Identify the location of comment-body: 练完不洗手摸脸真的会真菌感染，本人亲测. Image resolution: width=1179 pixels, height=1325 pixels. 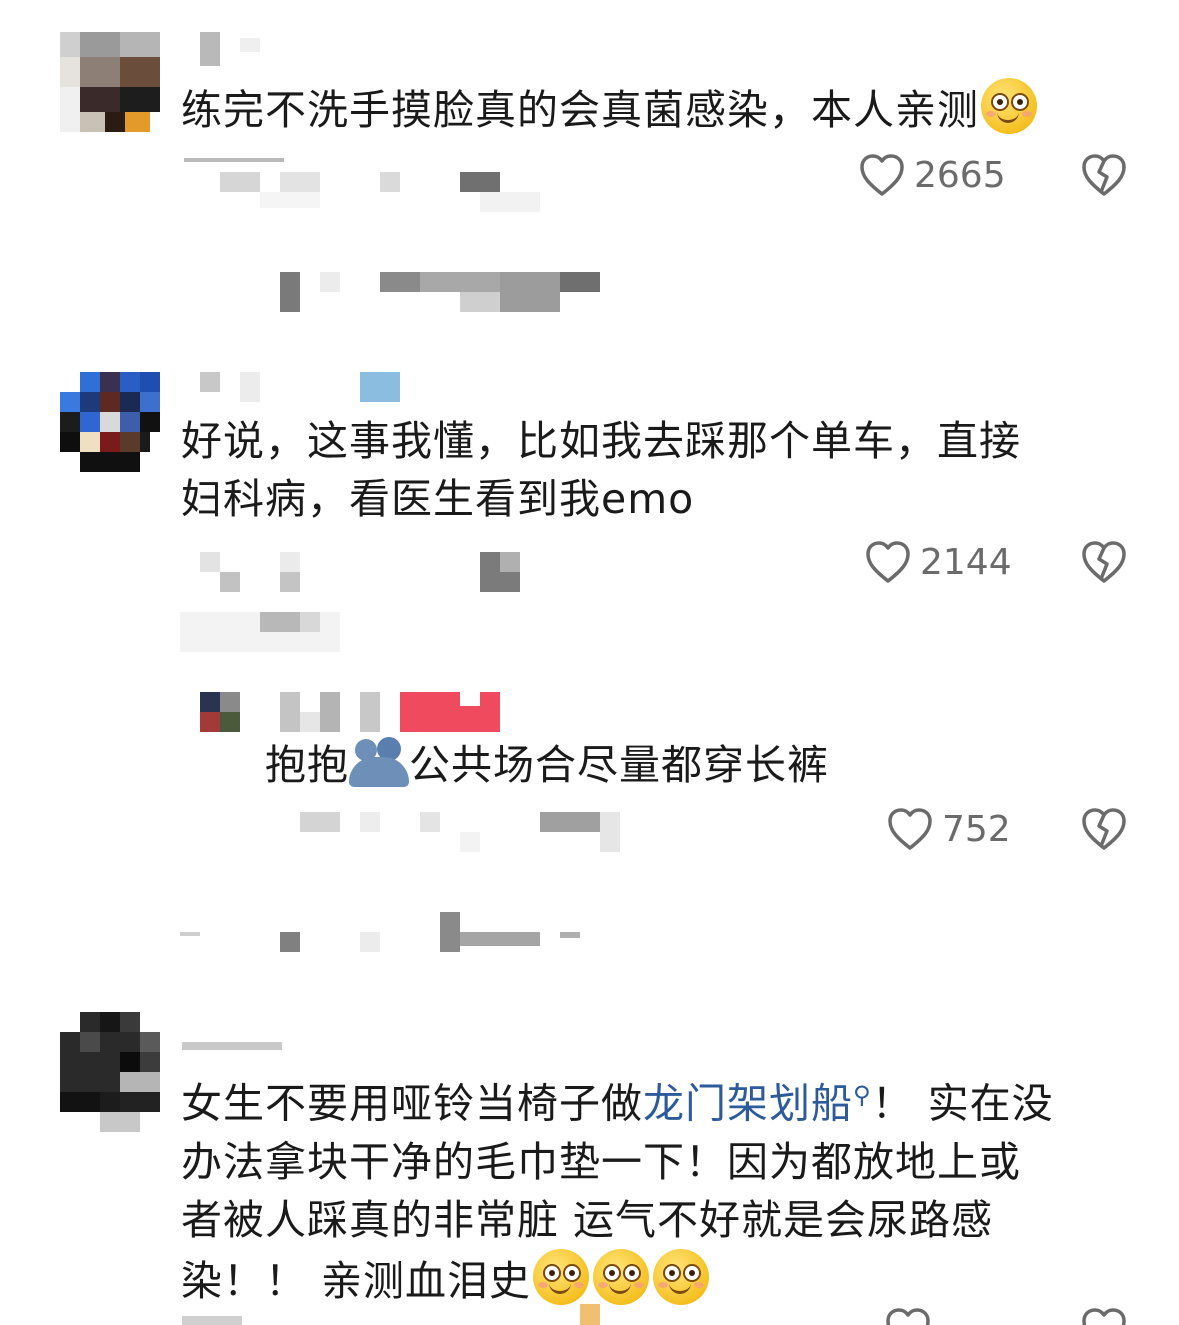
(580, 110).